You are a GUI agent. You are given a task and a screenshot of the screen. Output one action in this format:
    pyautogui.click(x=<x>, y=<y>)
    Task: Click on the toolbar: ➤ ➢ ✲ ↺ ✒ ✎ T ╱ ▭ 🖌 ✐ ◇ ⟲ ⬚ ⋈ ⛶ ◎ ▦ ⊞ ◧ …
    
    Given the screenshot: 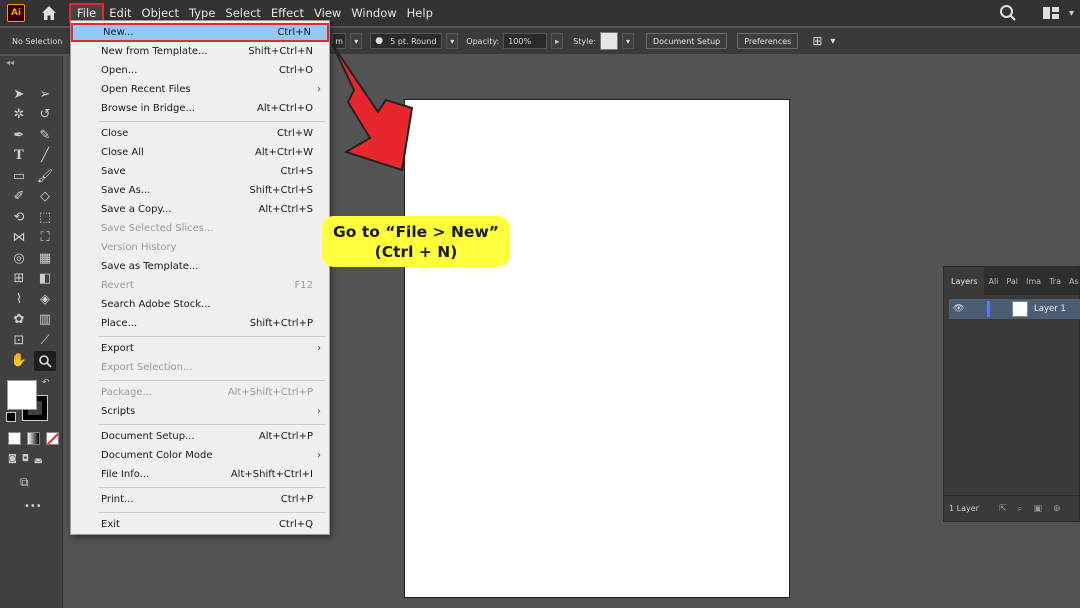 What is the action you would take?
    pyautogui.click(x=32, y=227)
    